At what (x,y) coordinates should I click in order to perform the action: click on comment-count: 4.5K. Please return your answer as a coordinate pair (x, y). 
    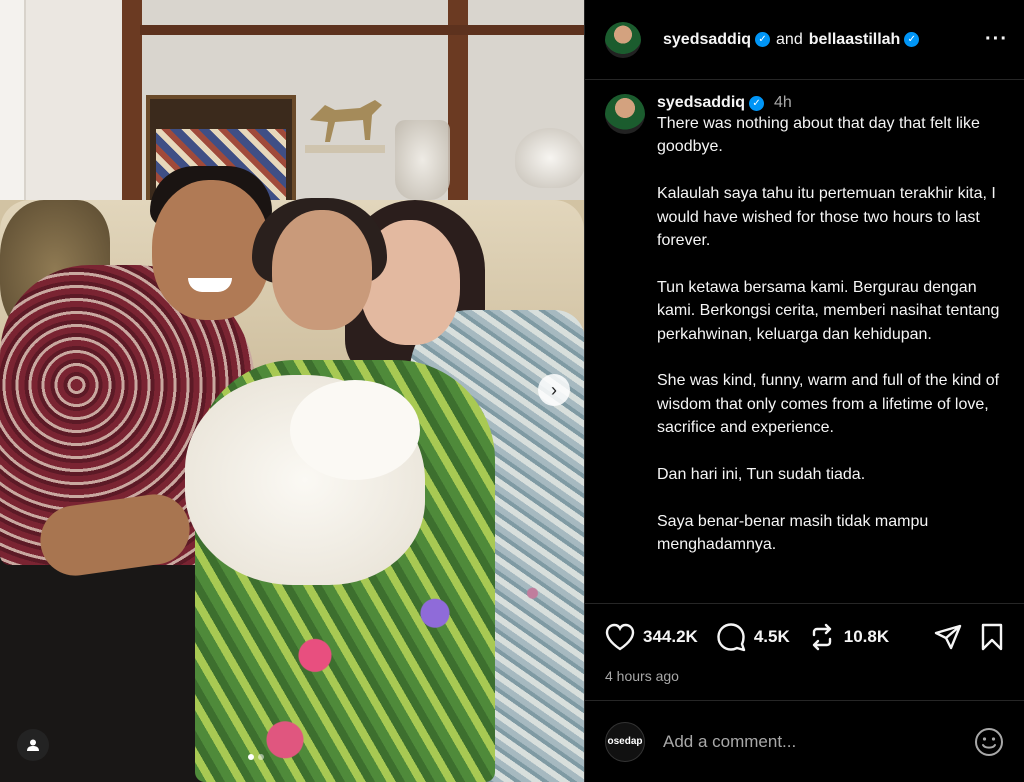
    Looking at the image, I should click on (771, 636).